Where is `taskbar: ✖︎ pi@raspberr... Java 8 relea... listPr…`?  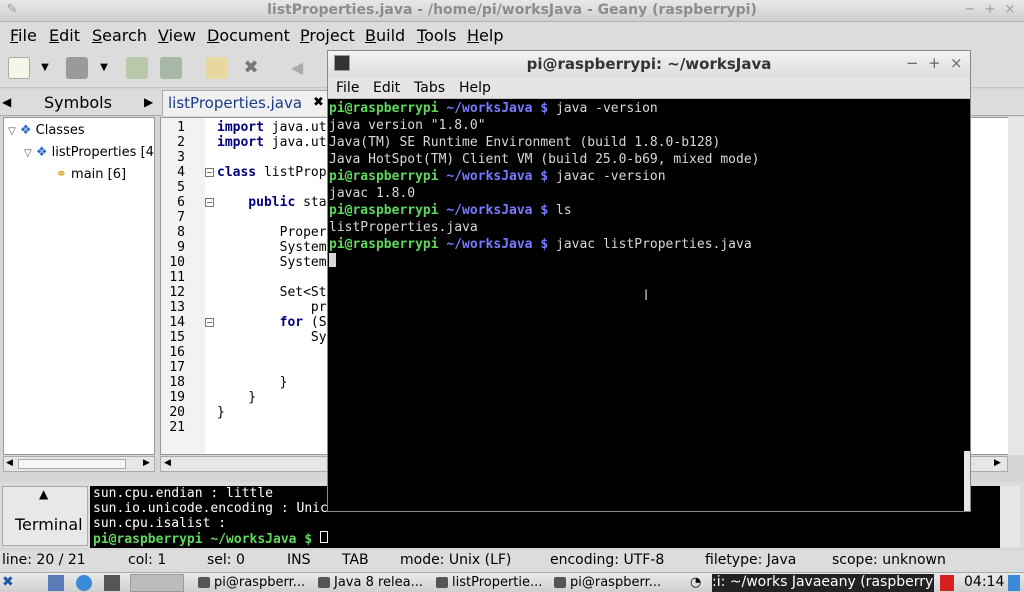 taskbar: ✖︎ pi@raspberr... Java 8 relea... listPr… is located at coordinates (512, 582).